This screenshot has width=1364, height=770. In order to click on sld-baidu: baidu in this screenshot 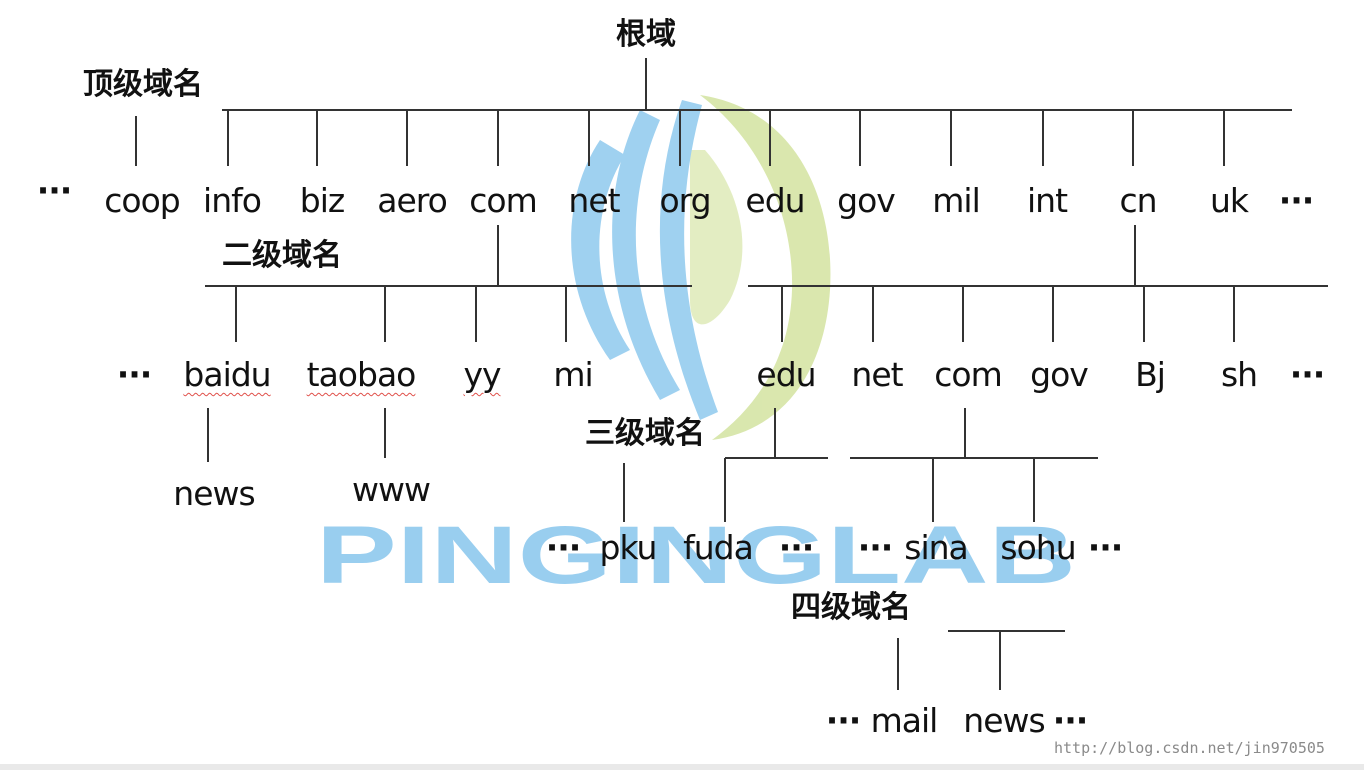, I will do `click(227, 374)`.